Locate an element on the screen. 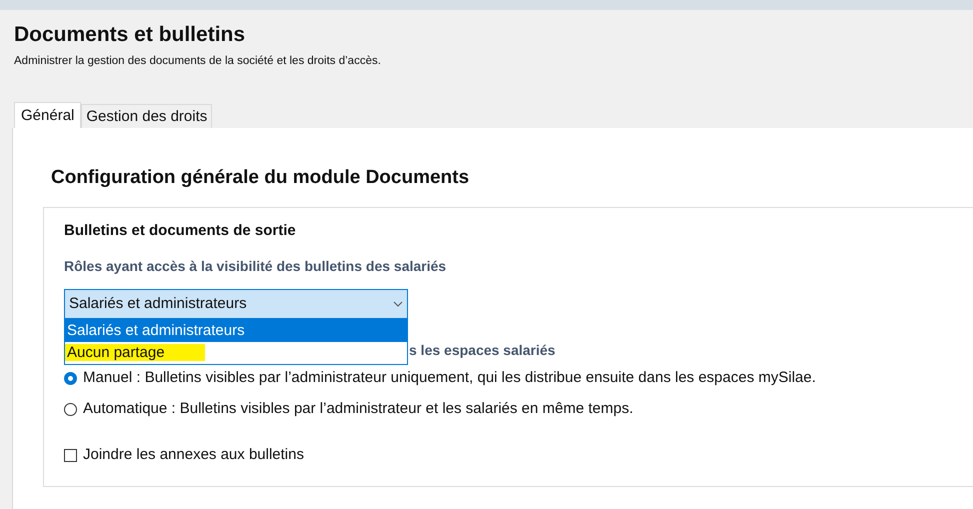  dropdown-option: Aucun partage is located at coordinates (236, 353).